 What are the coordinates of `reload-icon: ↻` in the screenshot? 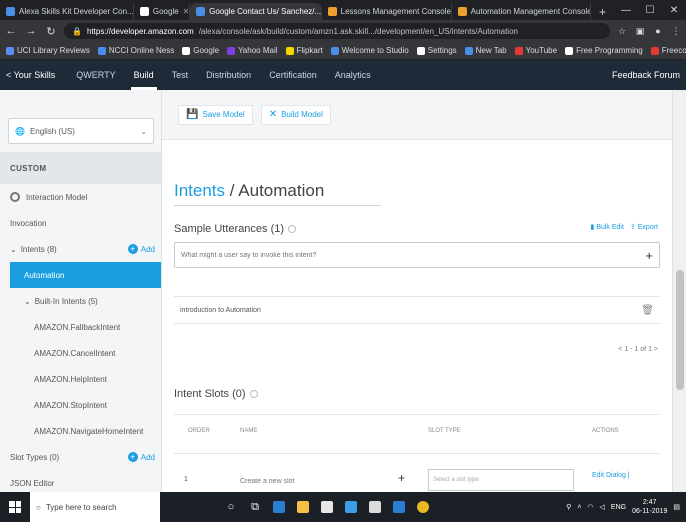 It's located at (51, 31).